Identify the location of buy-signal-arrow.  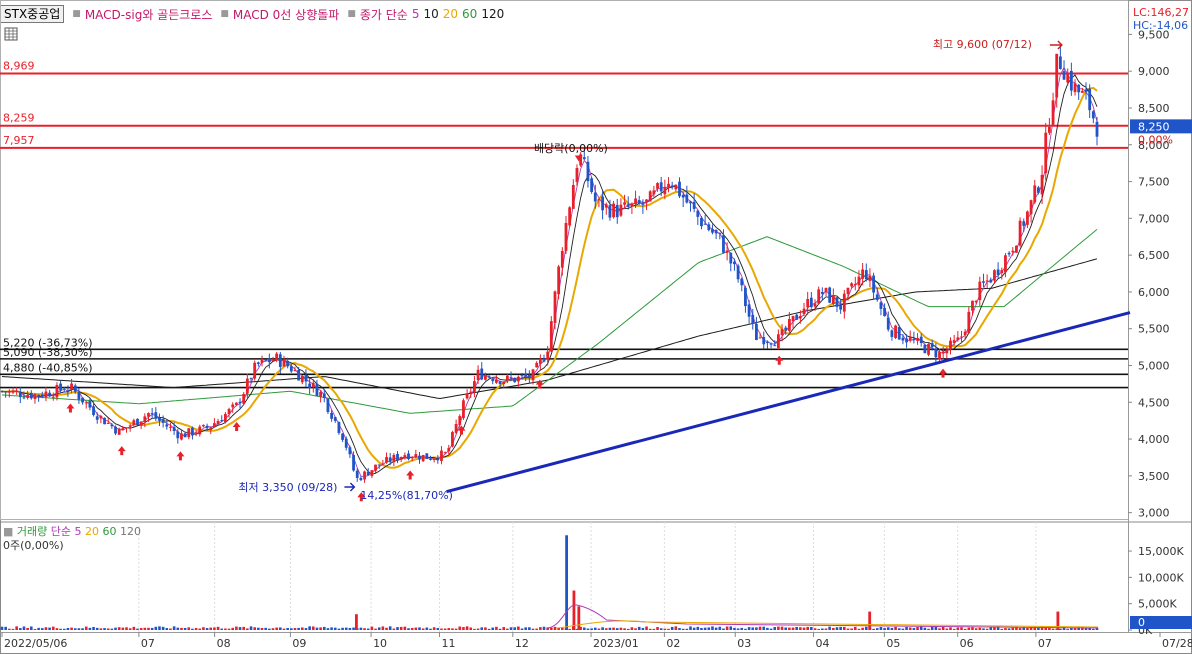
(121, 451).